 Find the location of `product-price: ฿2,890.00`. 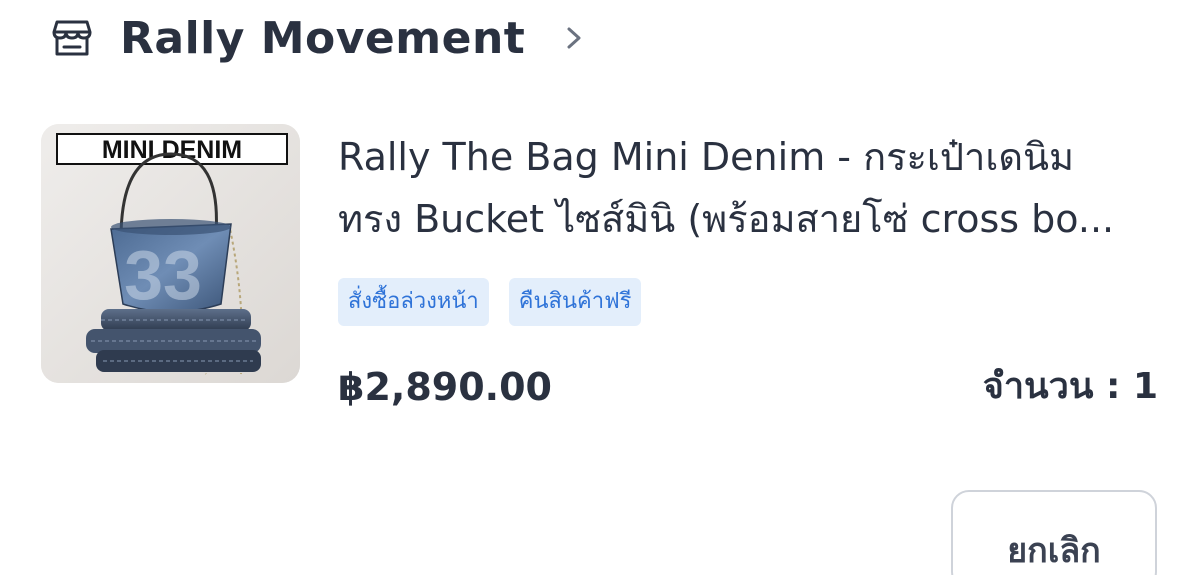

product-price: ฿2,890.00 is located at coordinates (445, 387).